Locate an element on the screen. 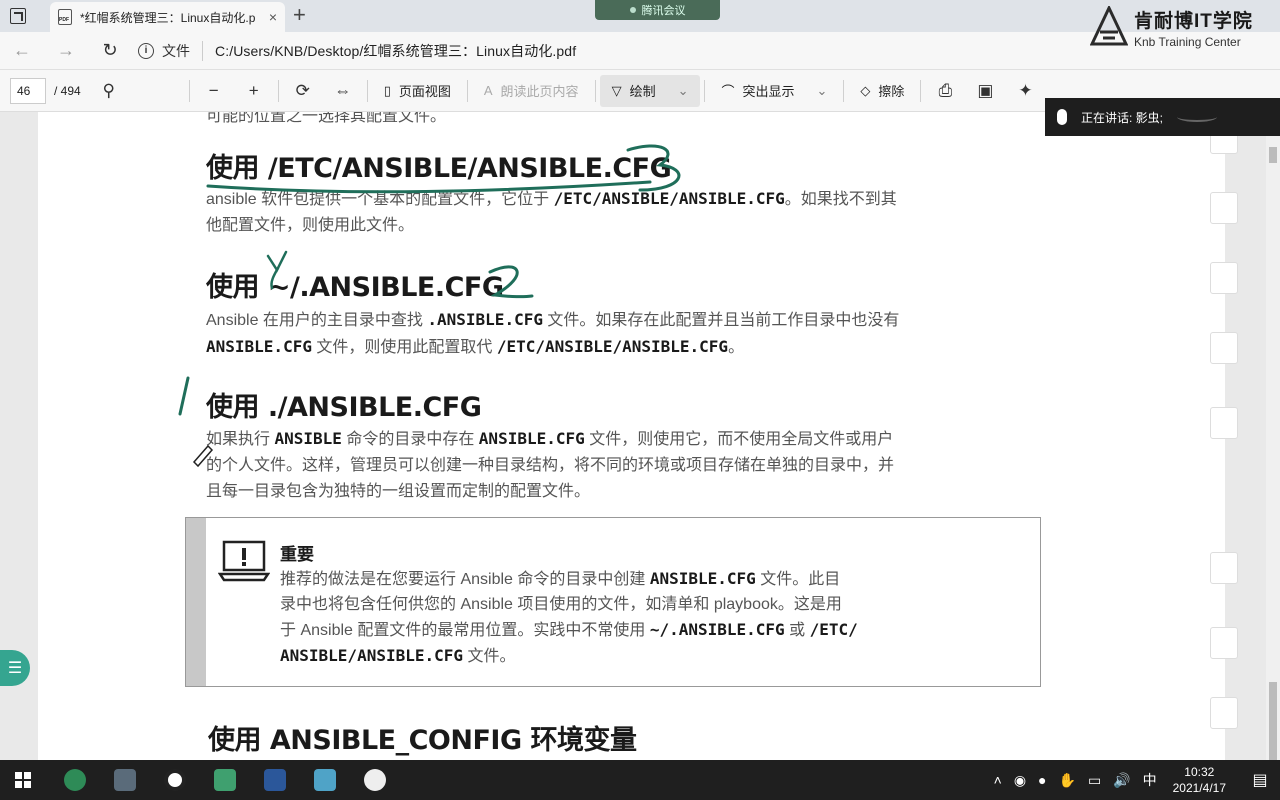  tab-close-button: × is located at coordinates (273, 17).